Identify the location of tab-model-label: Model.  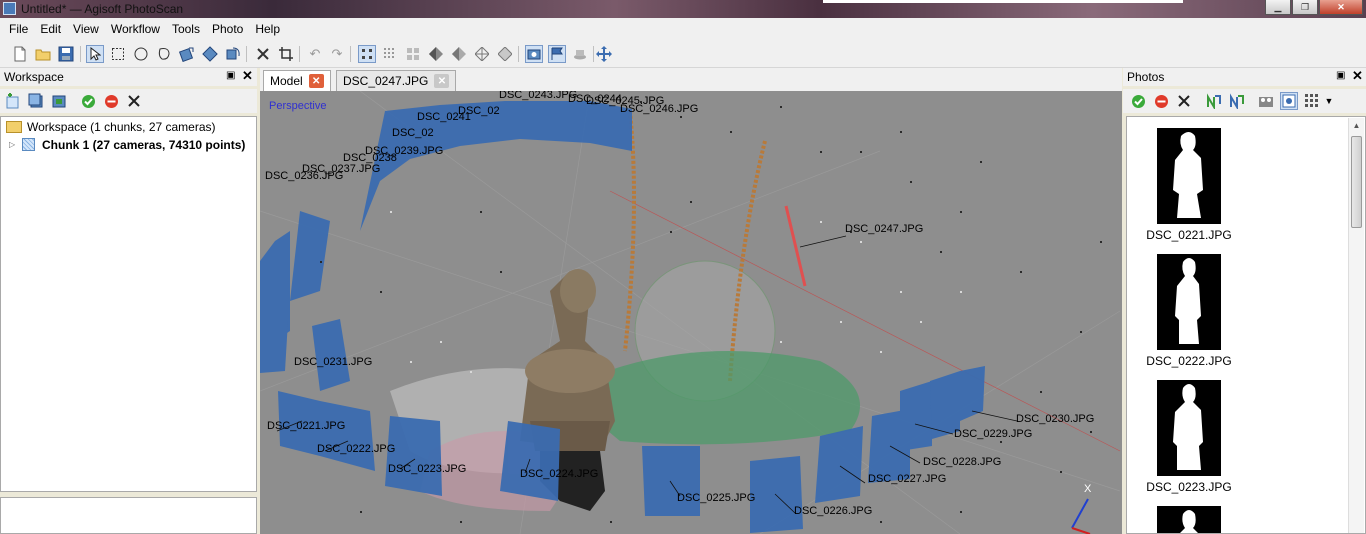
(286, 81).